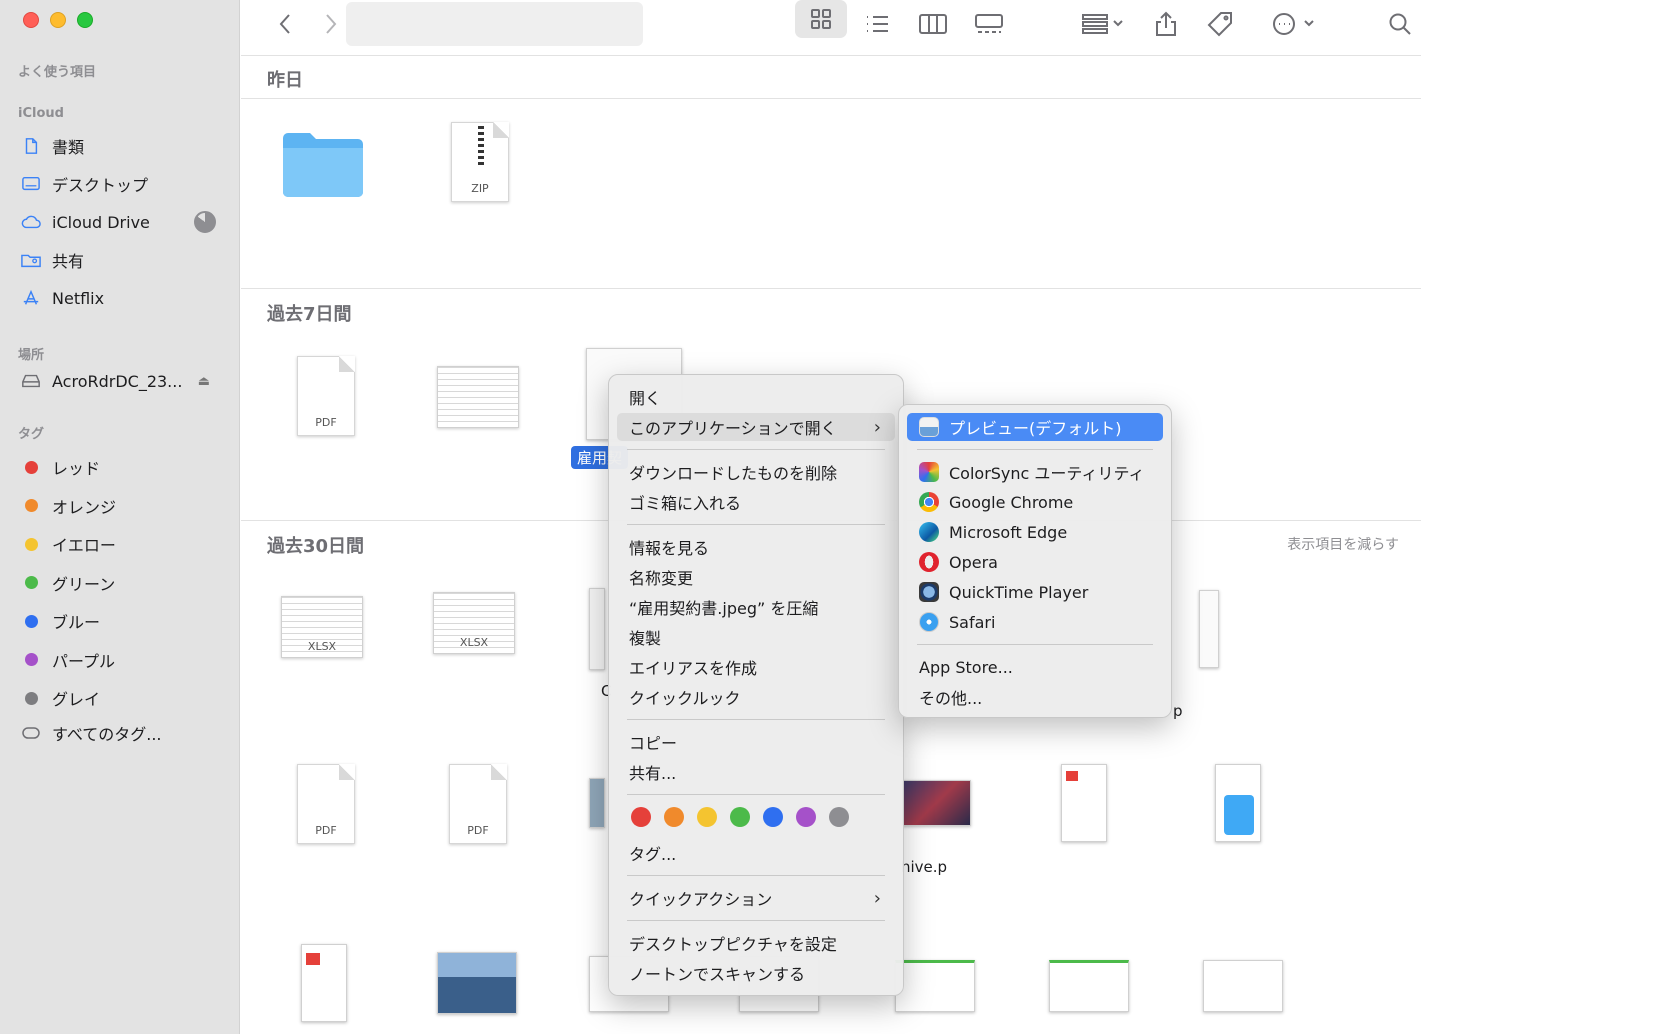 The image size is (1678, 1034). I want to click on partial-thumbnail, so click(597, 629).